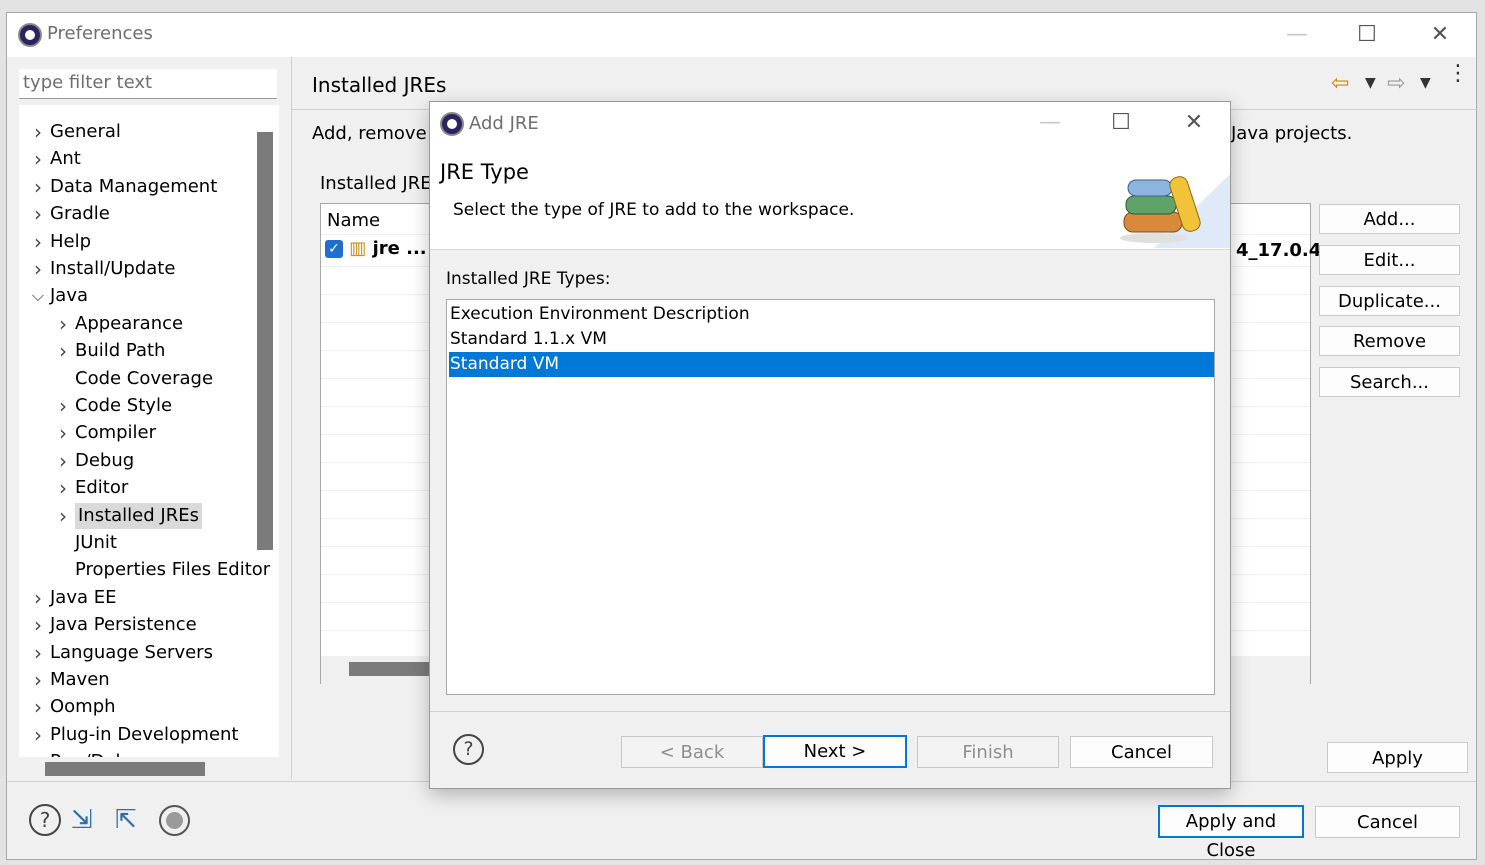 The height and width of the screenshot is (865, 1485). What do you see at coordinates (138, 159) in the screenshot?
I see `tree-item: › Ant` at bounding box center [138, 159].